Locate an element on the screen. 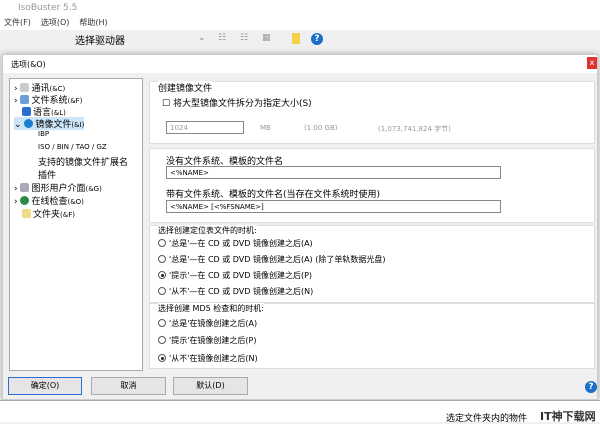 The height and width of the screenshot is (424, 600). no-fs-input is located at coordinates (333, 172).